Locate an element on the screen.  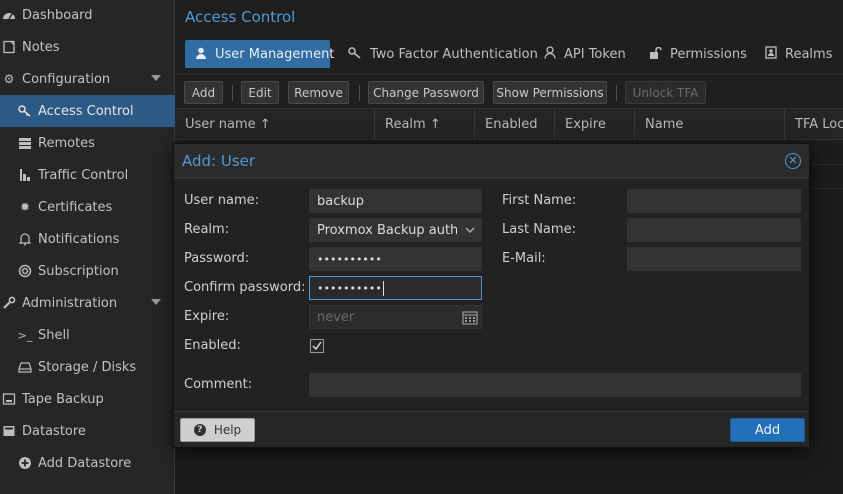
tab-user-management: User Management is located at coordinates (259, 54).